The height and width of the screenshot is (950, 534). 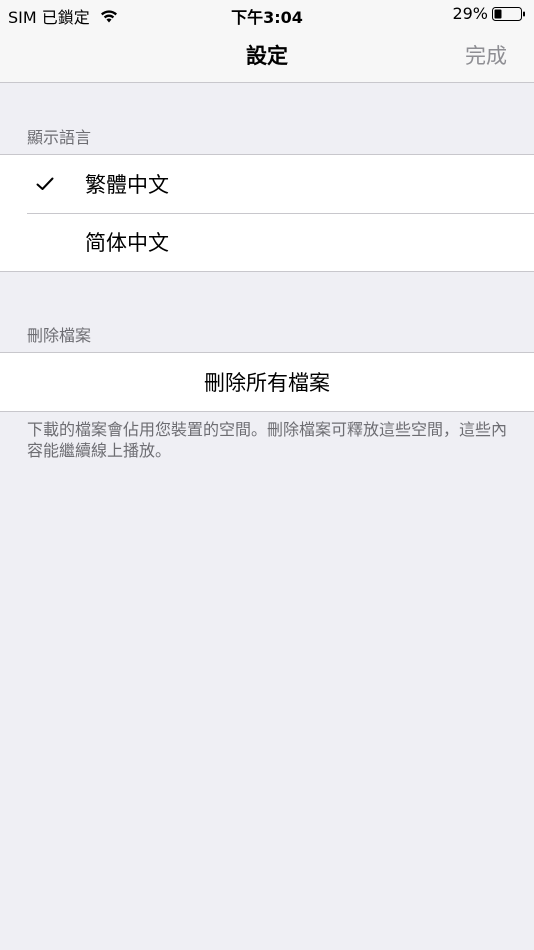 What do you see at coordinates (470, 13) in the screenshot?
I see `battery-percent: 29%` at bounding box center [470, 13].